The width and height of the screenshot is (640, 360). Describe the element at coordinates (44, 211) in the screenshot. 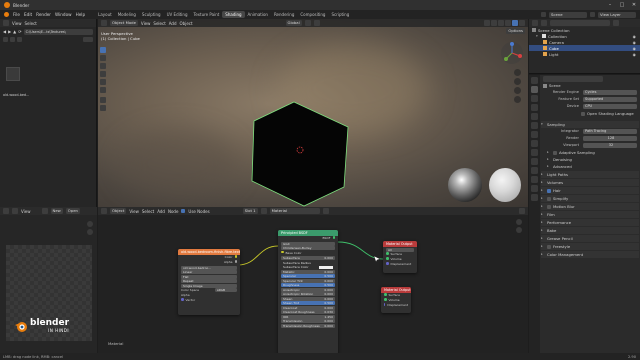

I see `image-browse-icon` at that location.